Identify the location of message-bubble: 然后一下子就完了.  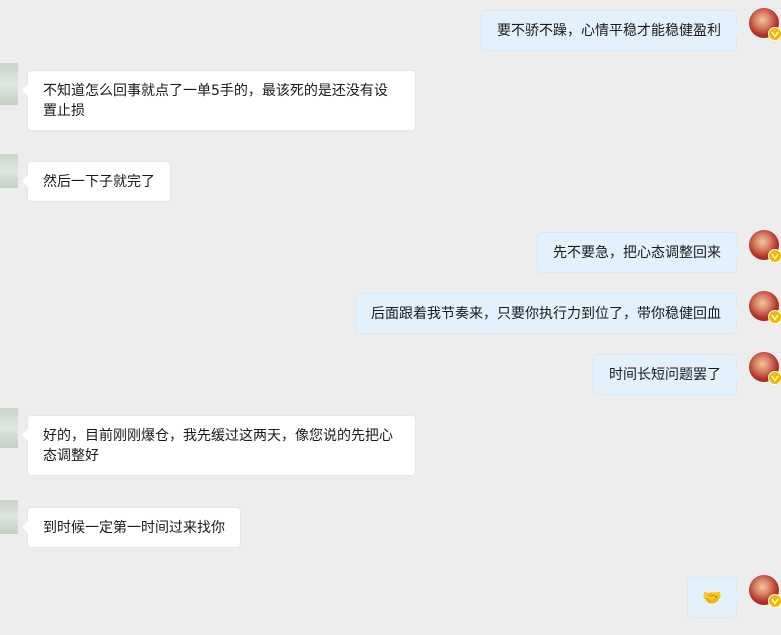
(96, 181).